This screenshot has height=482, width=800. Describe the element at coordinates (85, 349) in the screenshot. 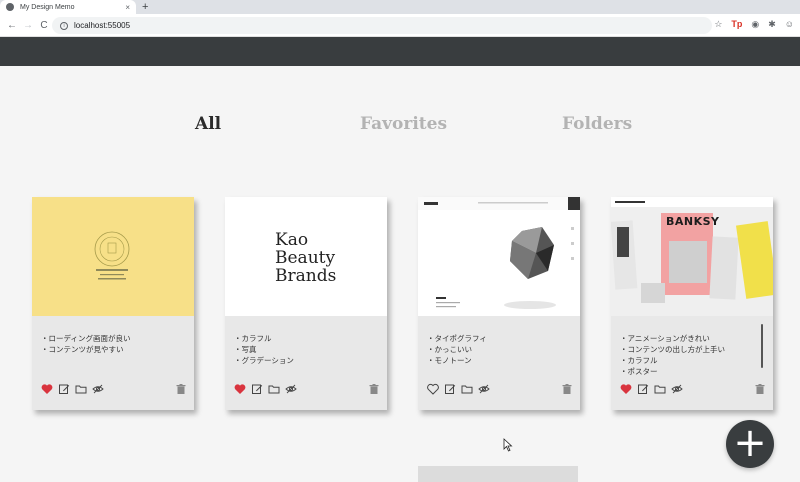

I see `note-item: コンテンツが見やすい` at that location.